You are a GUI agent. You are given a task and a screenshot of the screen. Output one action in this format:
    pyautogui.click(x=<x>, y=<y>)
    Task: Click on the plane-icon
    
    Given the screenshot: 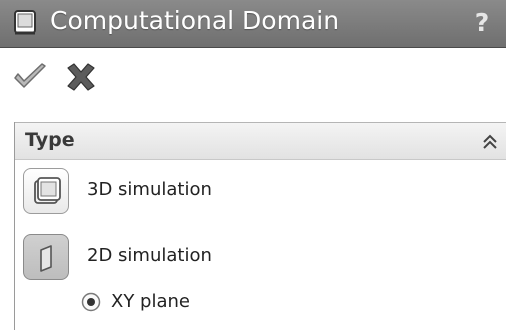 What is the action you would take?
    pyautogui.click(x=46, y=258)
    